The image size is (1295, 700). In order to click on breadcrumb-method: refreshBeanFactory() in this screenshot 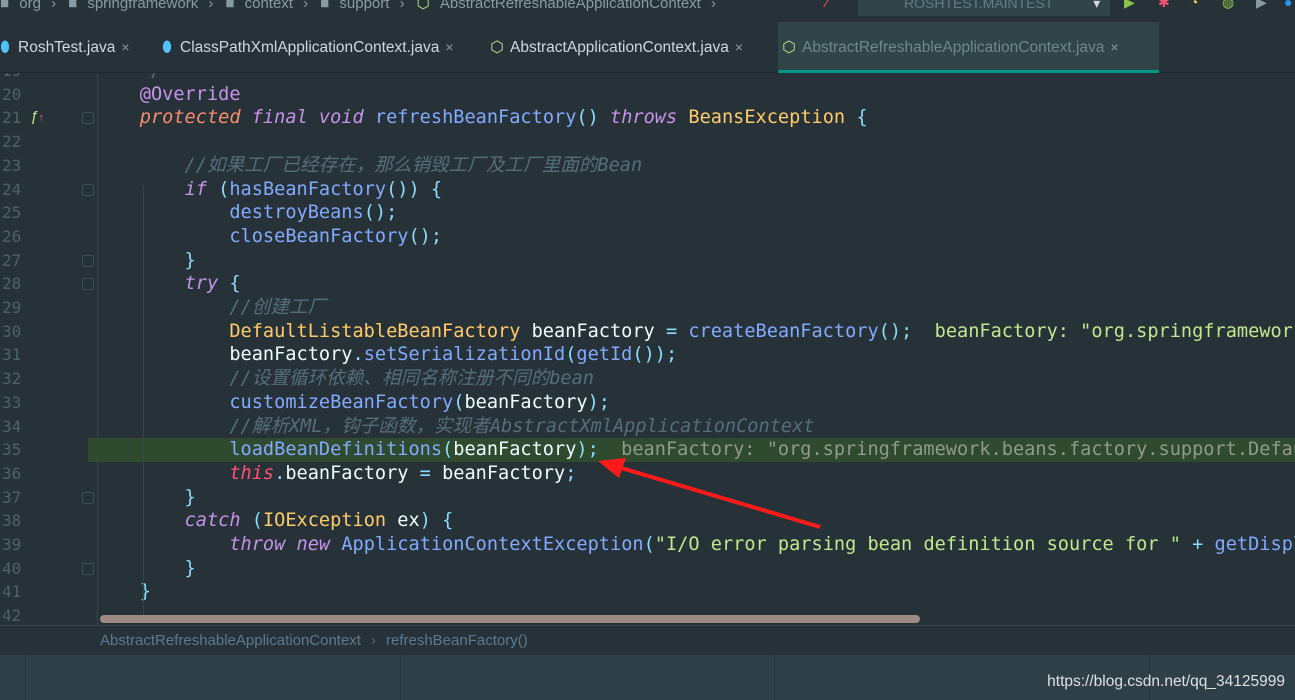, I will do `click(457, 640)`.